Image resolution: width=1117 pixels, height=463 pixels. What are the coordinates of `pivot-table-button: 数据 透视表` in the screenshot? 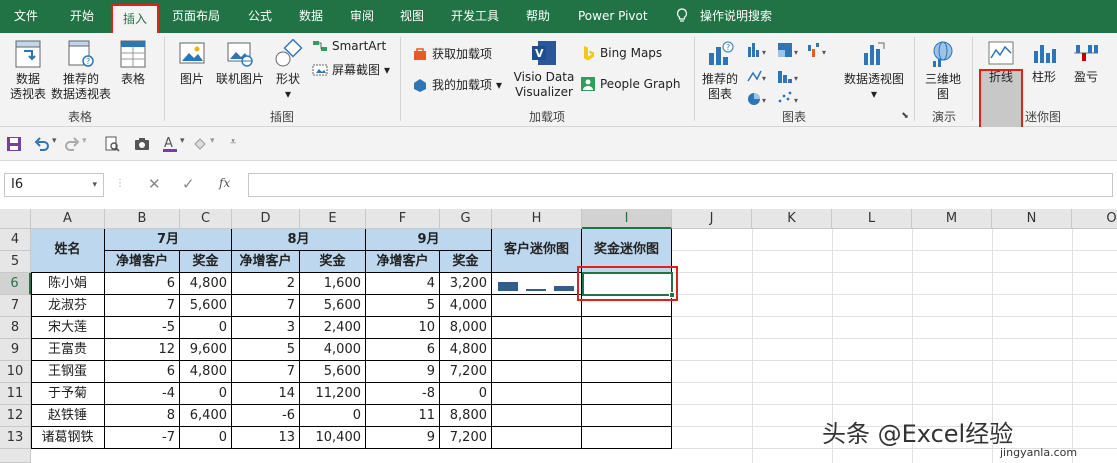 It's located at (28, 70).